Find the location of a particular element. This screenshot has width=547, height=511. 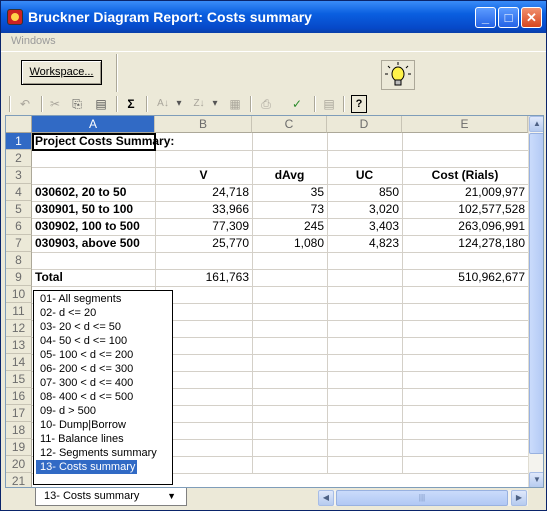

cell-a5: 030901, 50 to 100 is located at coordinates (93, 209).